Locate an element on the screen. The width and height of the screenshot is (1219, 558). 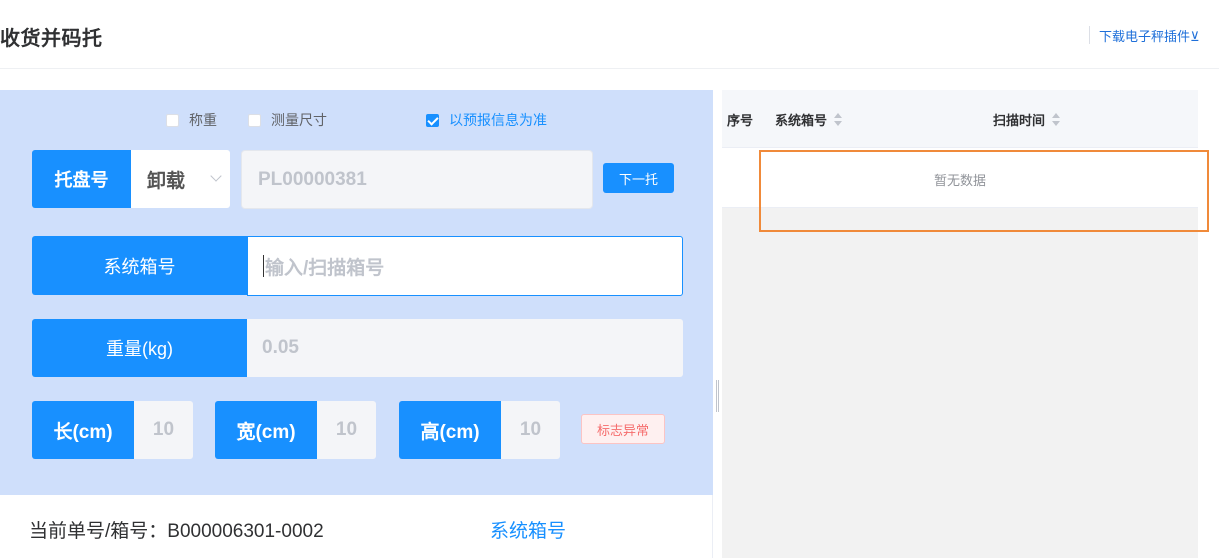
highlight-annotation-box is located at coordinates (984, 191).